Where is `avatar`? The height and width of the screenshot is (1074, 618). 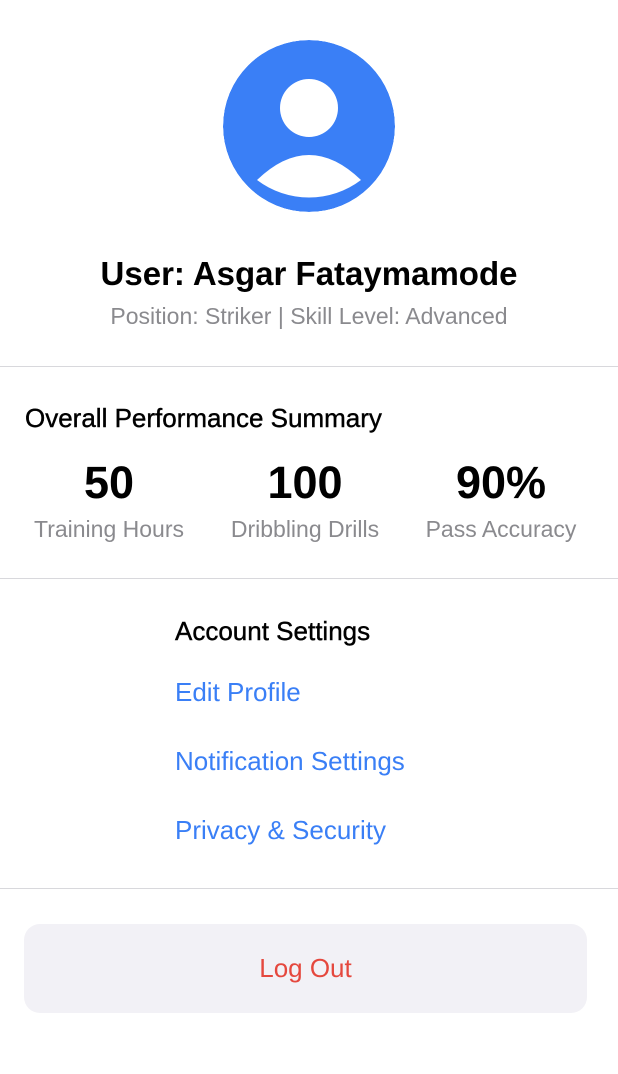 avatar is located at coordinates (309, 126).